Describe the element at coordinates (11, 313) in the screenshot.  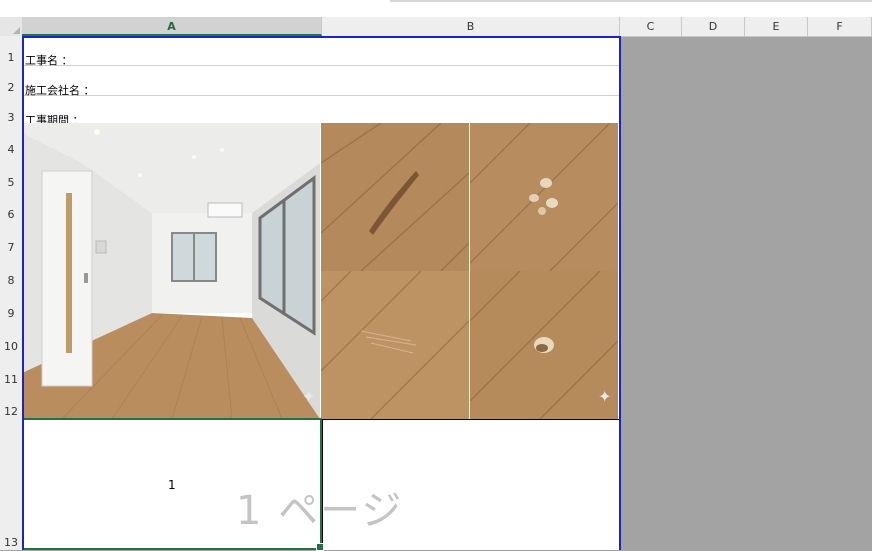
I see `row-header-9: 9` at that location.